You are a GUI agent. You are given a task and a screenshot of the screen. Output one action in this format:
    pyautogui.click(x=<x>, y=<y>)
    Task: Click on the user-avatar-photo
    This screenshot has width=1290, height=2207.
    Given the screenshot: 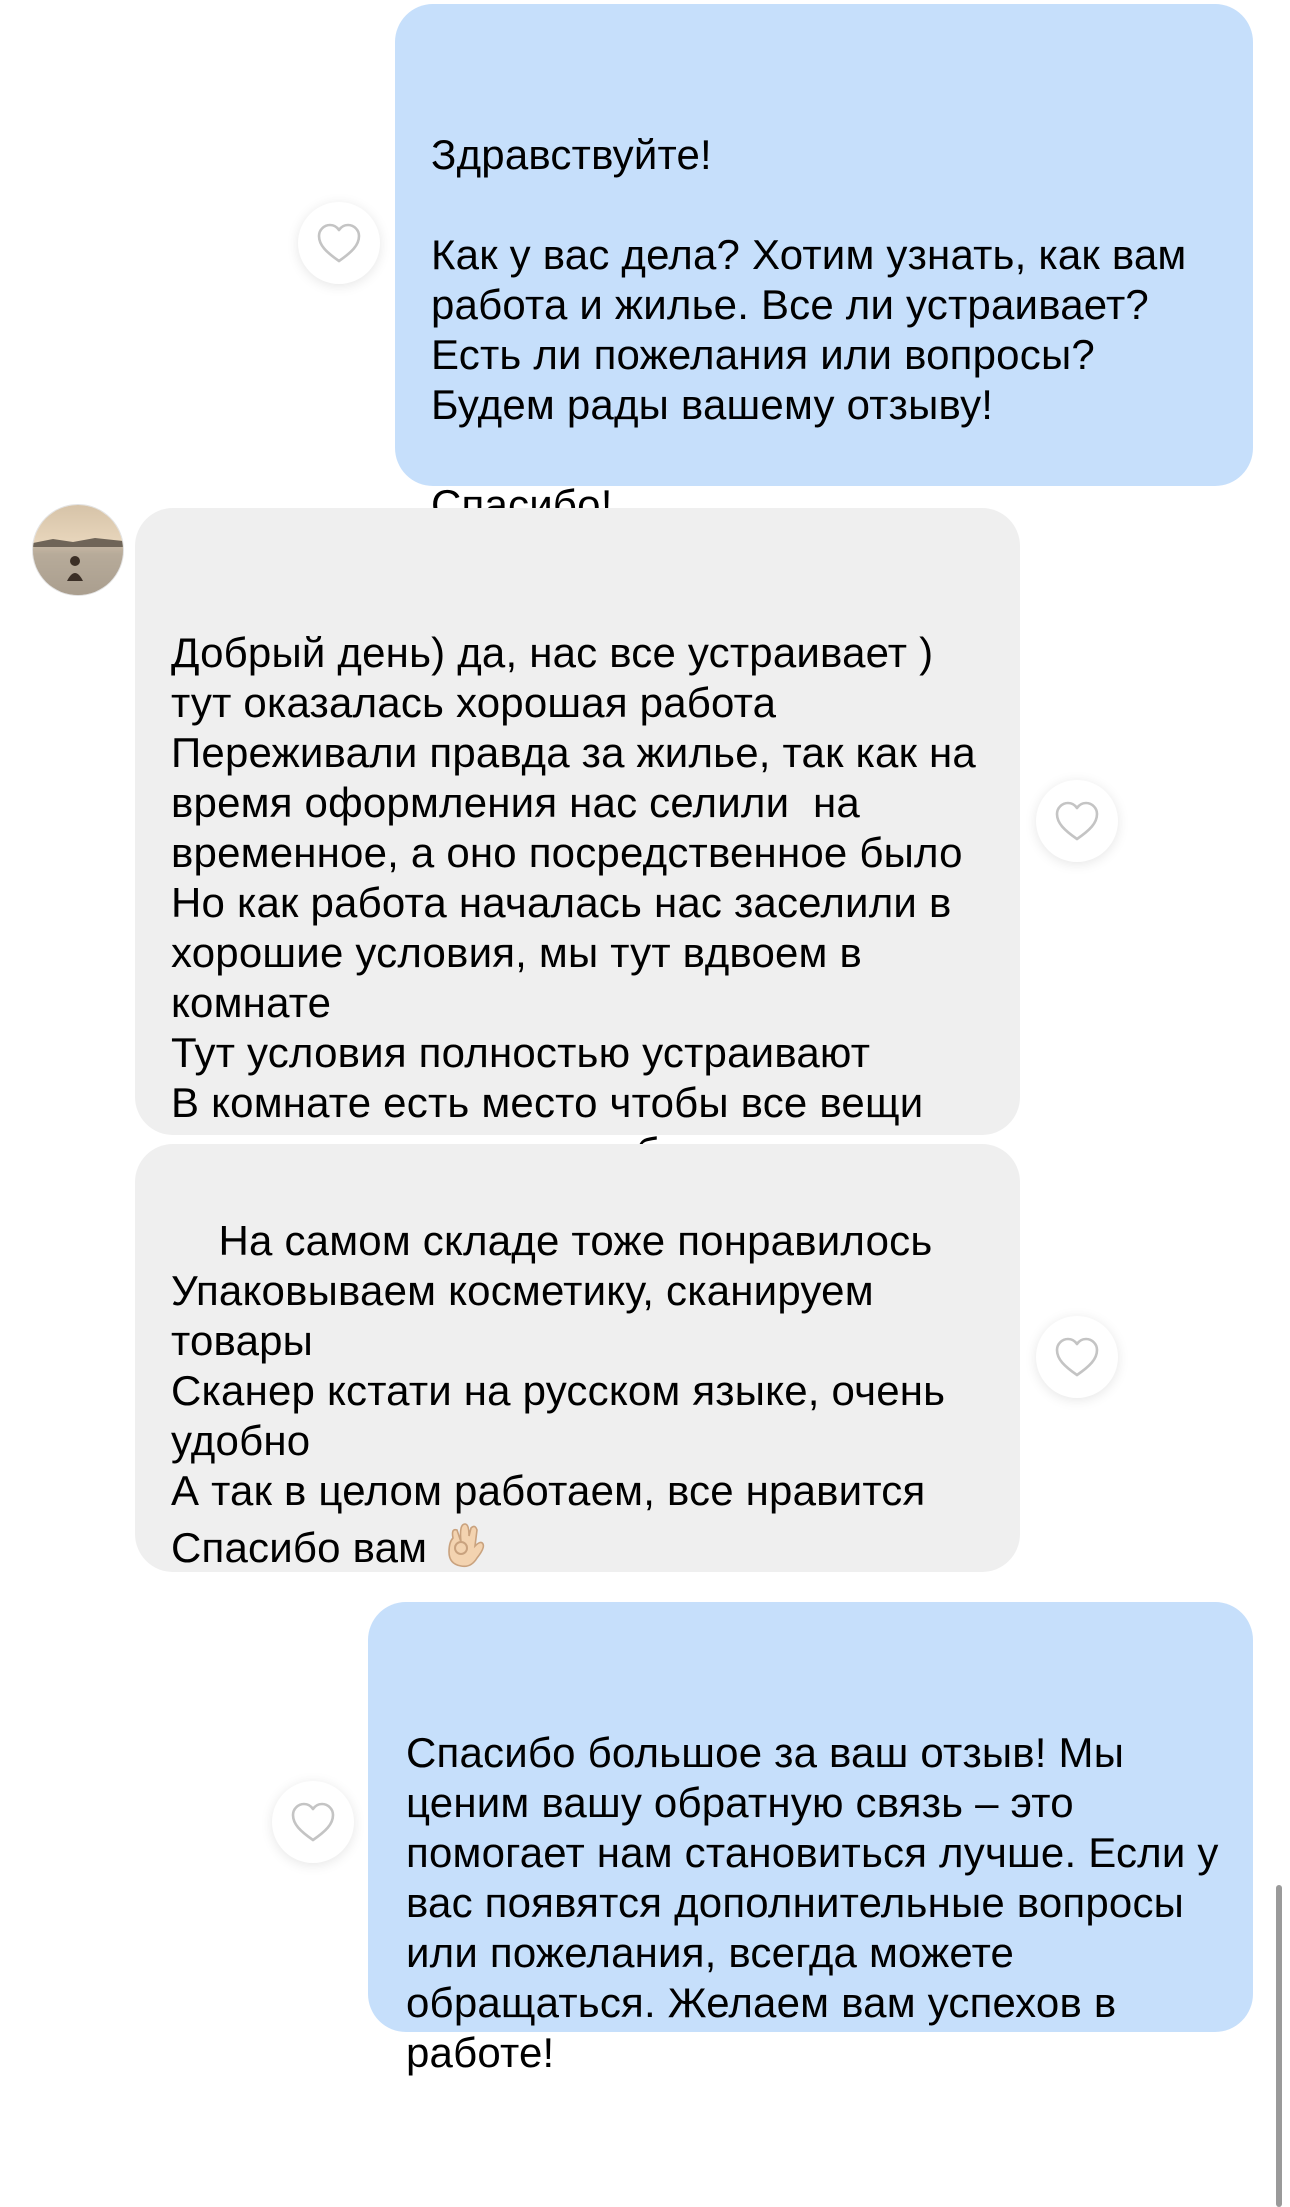 What is the action you would take?
    pyautogui.click(x=78, y=550)
    